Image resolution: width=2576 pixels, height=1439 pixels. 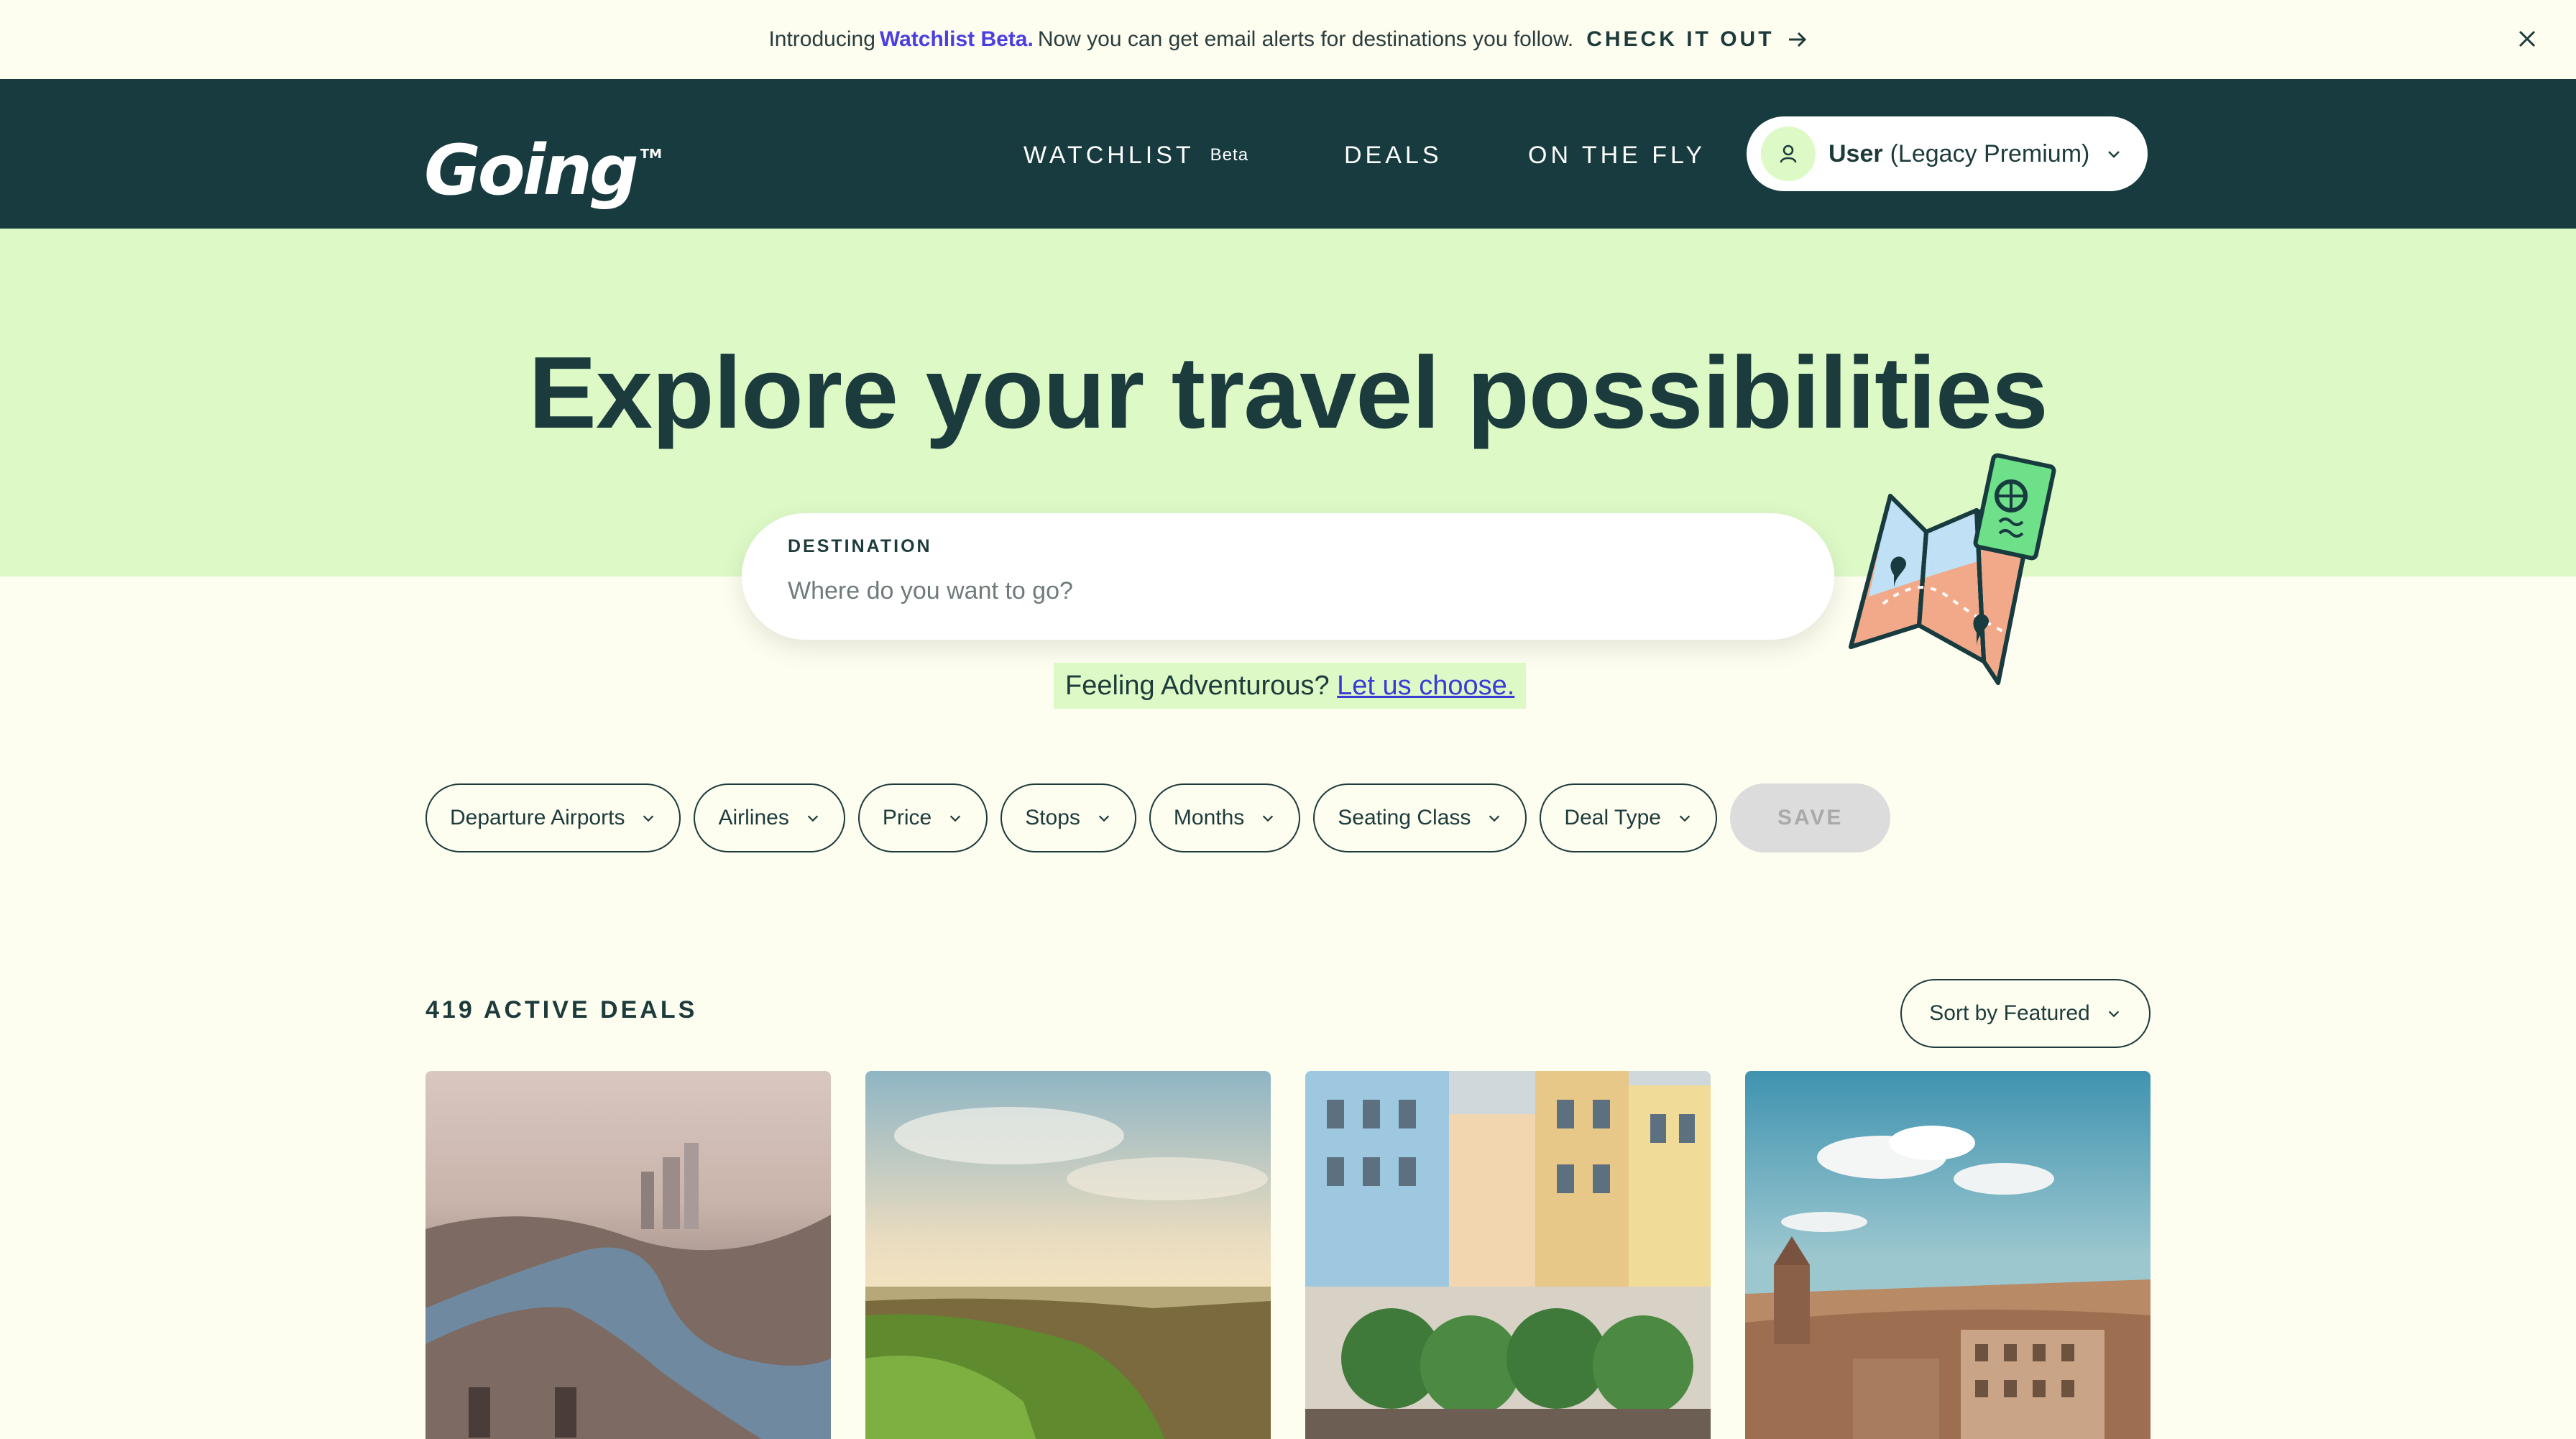 I want to click on destination-label: DESTINATION, so click(x=860, y=546).